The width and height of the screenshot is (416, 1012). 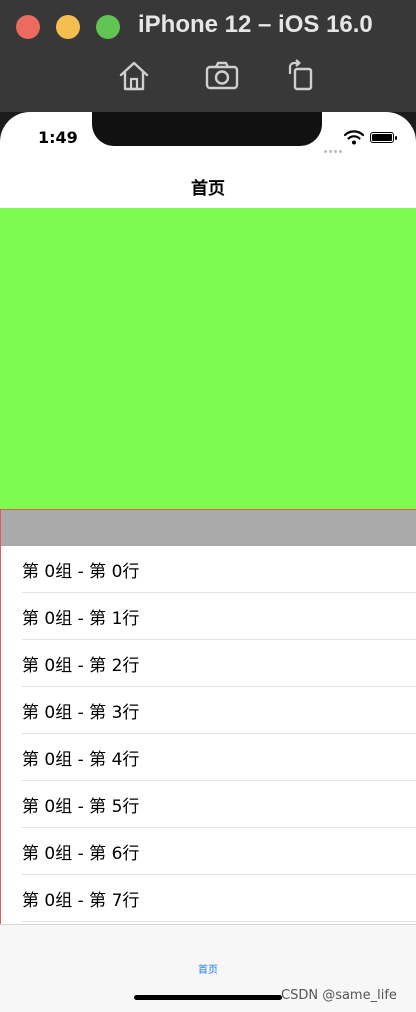 What do you see at coordinates (208, 710) in the screenshot?
I see `table-row: 第 0组 - 第 3行` at bounding box center [208, 710].